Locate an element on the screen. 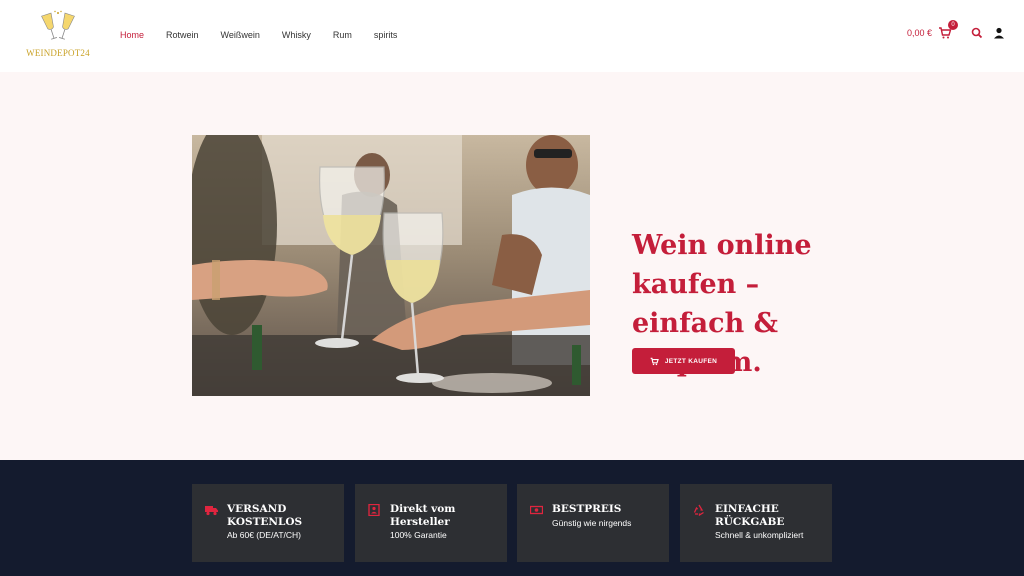  user-icon is located at coordinates (999, 33).